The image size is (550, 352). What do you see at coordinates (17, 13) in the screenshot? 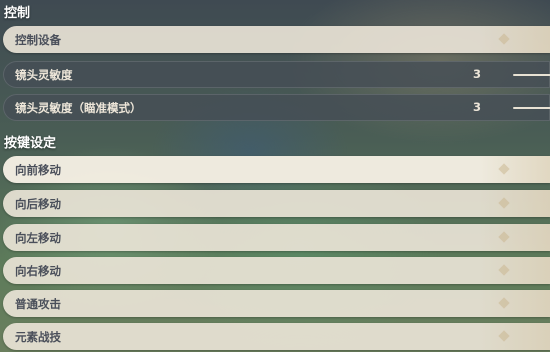
I see `control-section-title: 控制` at bounding box center [17, 13].